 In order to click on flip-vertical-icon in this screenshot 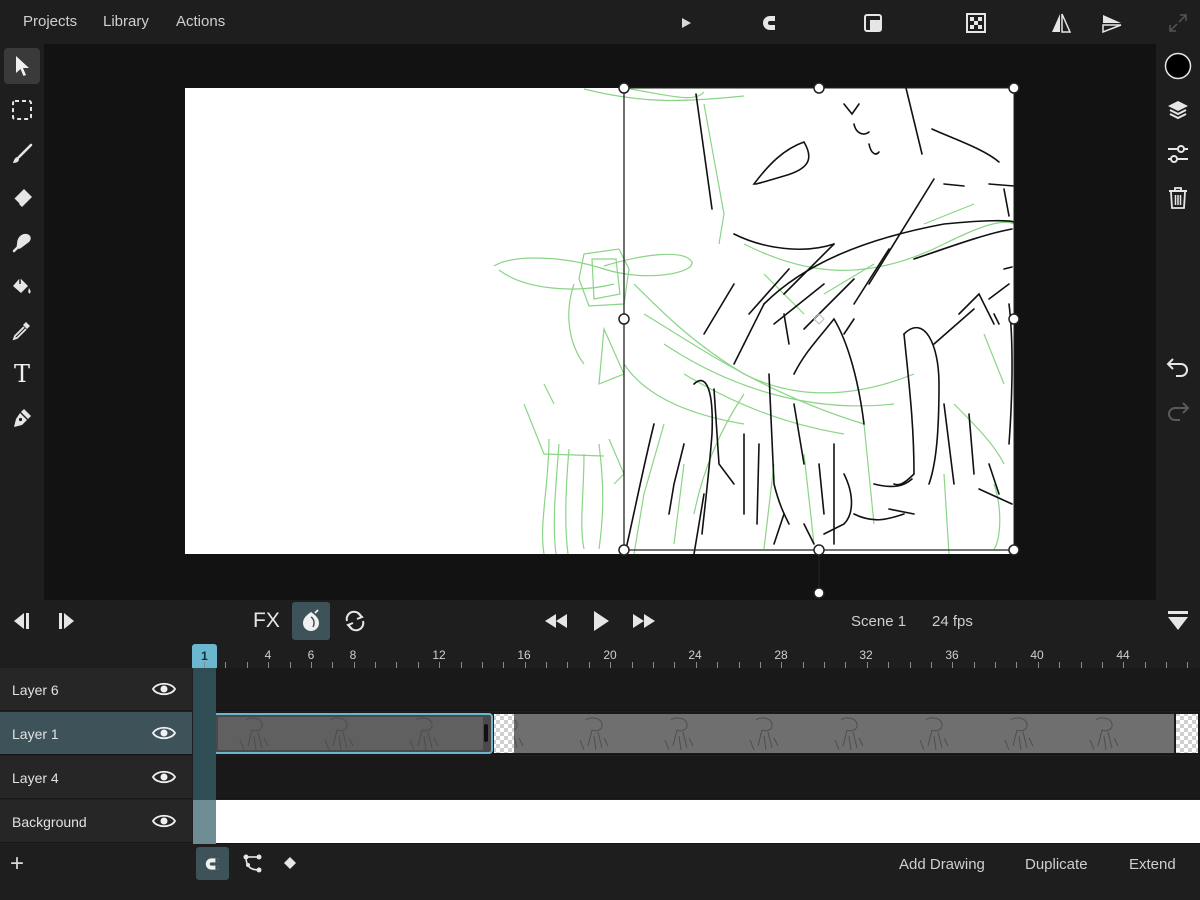, I will do `click(1112, 23)`.